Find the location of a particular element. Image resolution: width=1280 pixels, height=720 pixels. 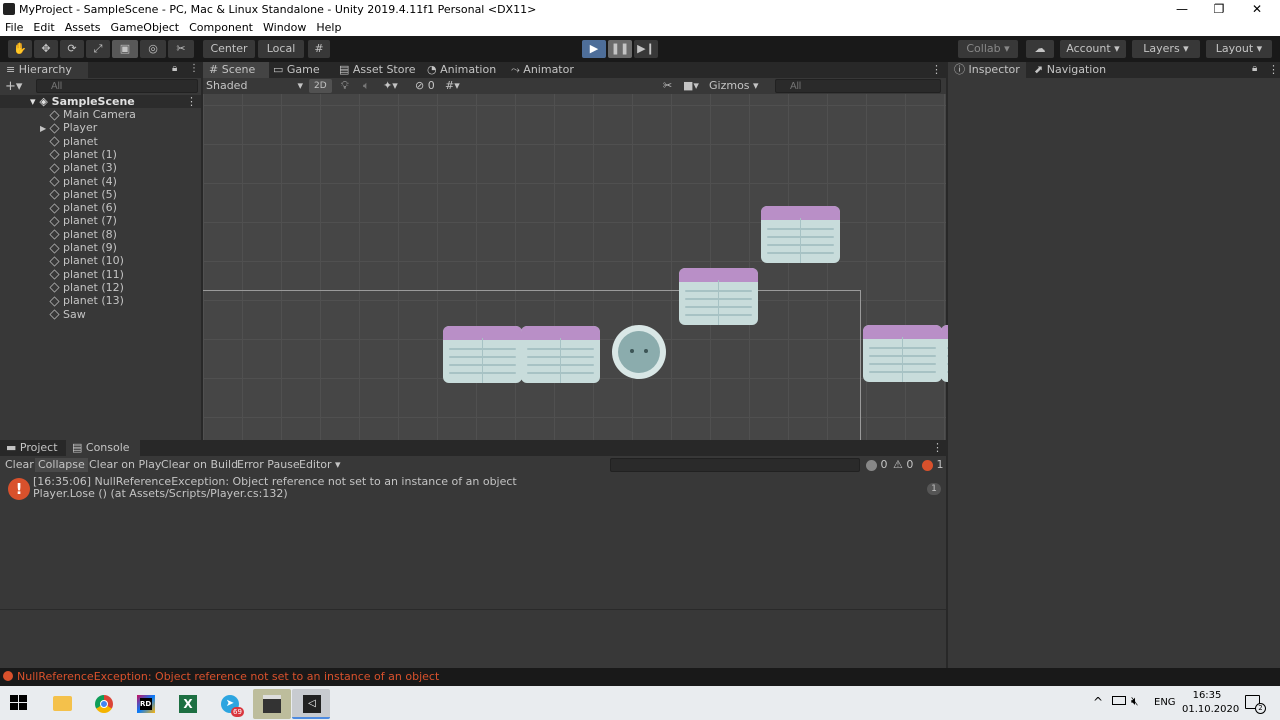

hierarchy-item: planet (6) is located at coordinates (58, 207).